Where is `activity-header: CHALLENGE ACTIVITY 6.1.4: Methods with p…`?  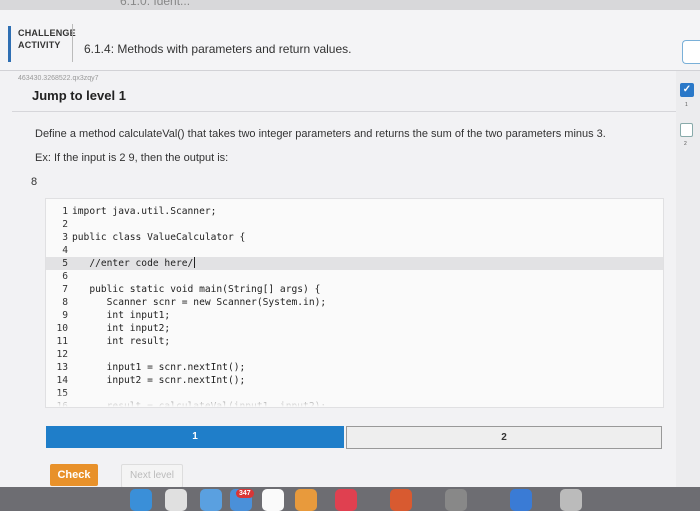
activity-header: CHALLENGE ACTIVITY 6.1.4: Methods with p… is located at coordinates (350, 40).